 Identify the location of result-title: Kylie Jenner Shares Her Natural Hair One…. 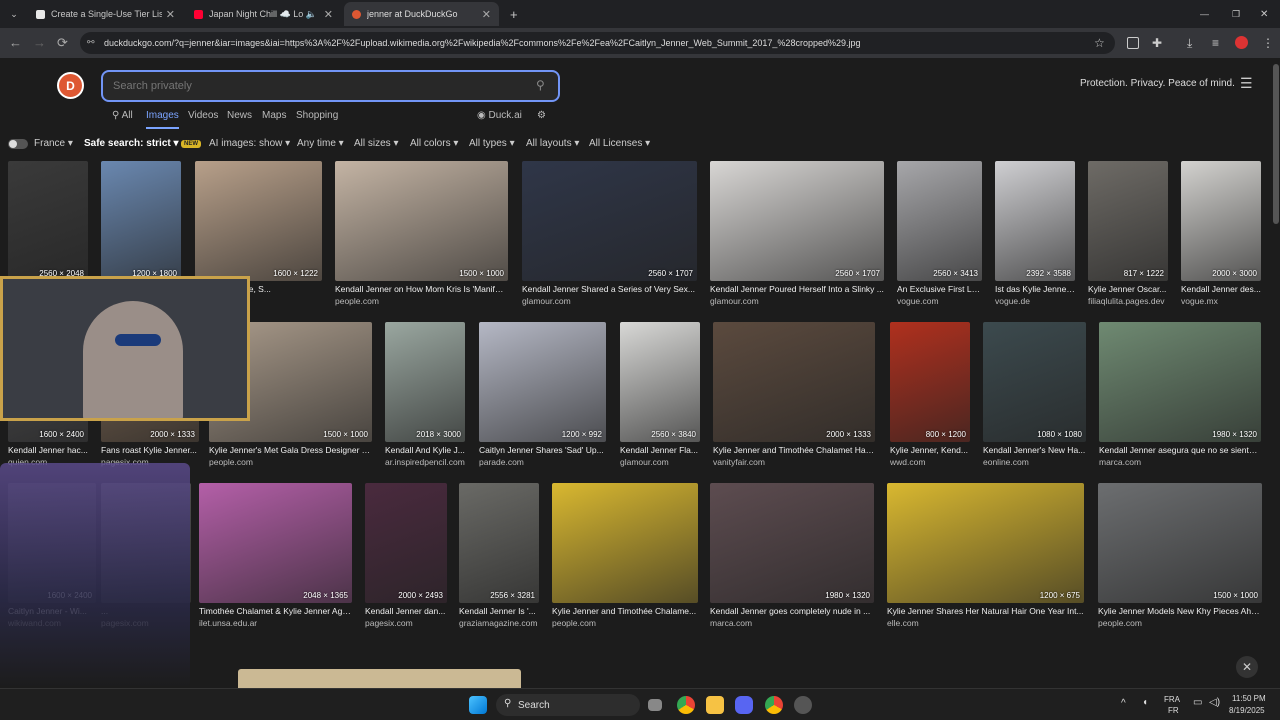
(985, 611).